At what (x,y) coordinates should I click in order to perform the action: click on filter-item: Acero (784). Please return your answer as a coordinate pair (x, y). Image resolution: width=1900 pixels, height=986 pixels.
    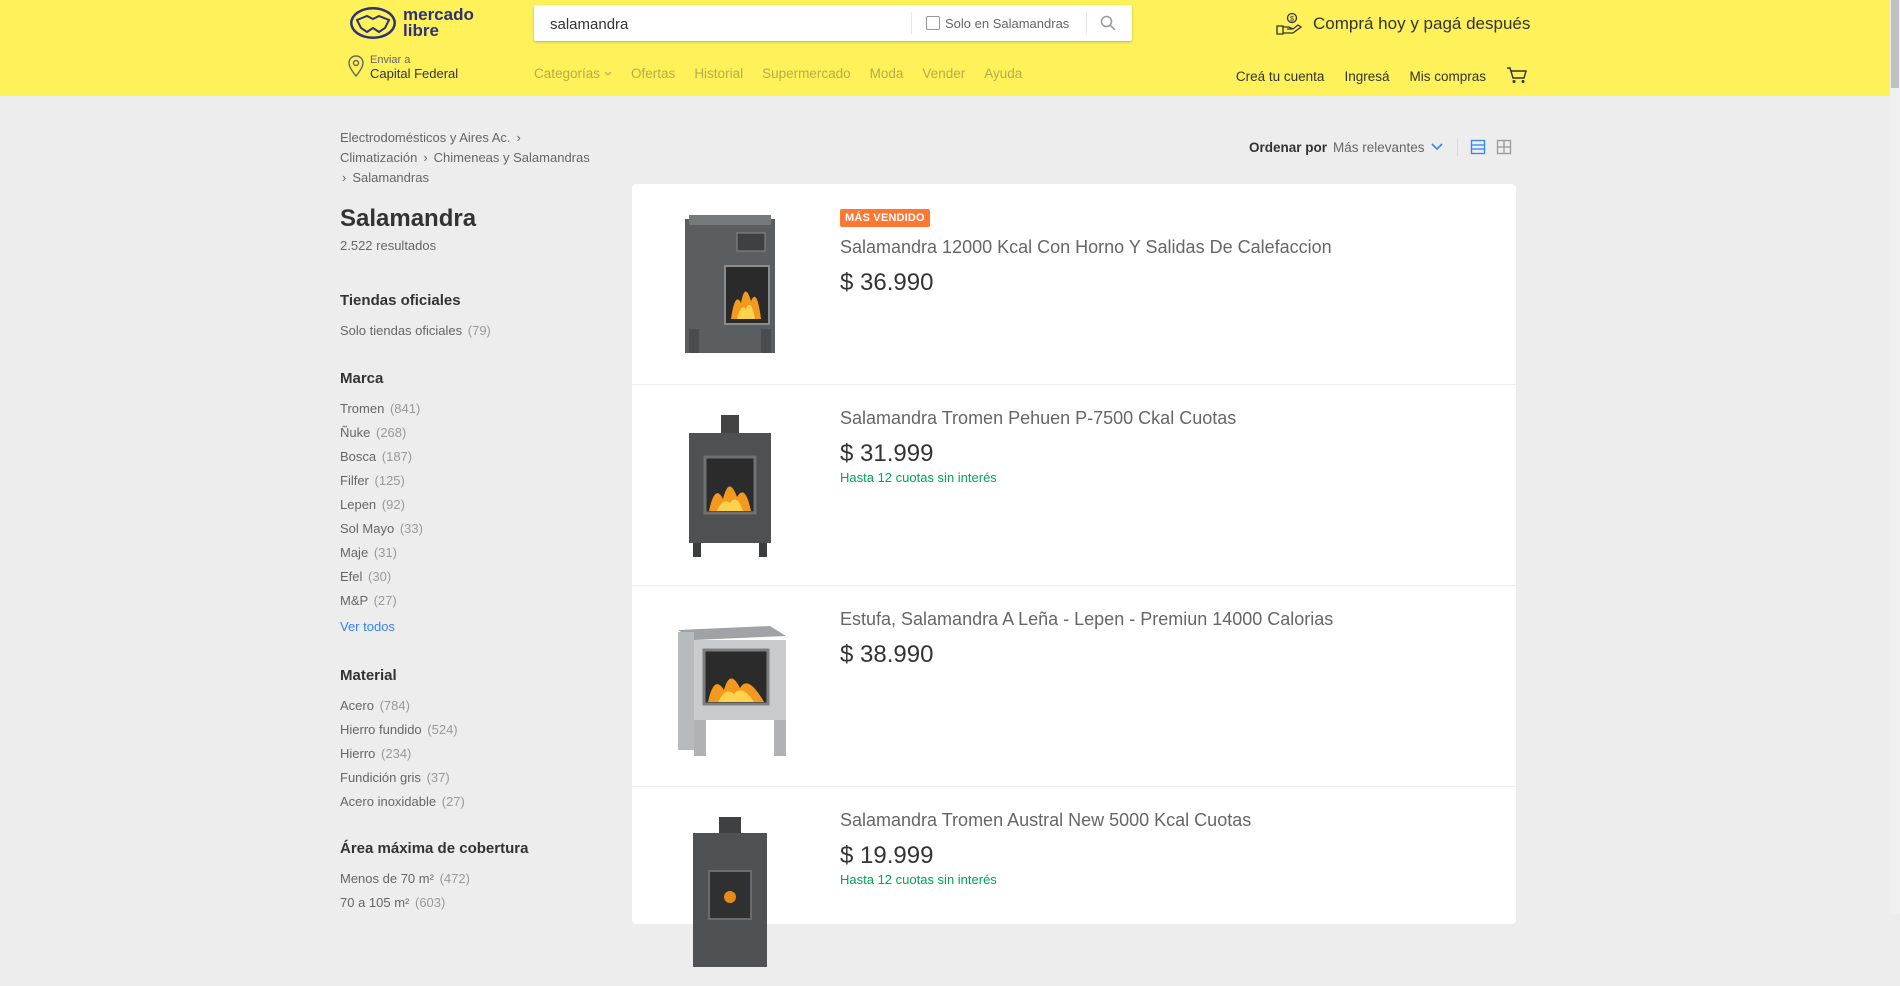
    Looking at the image, I should click on (470, 706).